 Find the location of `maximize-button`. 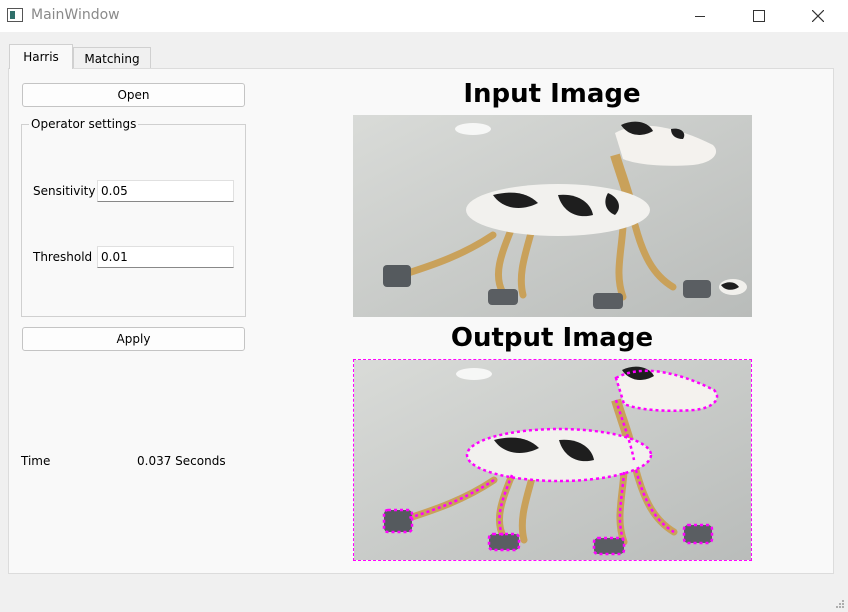

maximize-button is located at coordinates (759, 16).